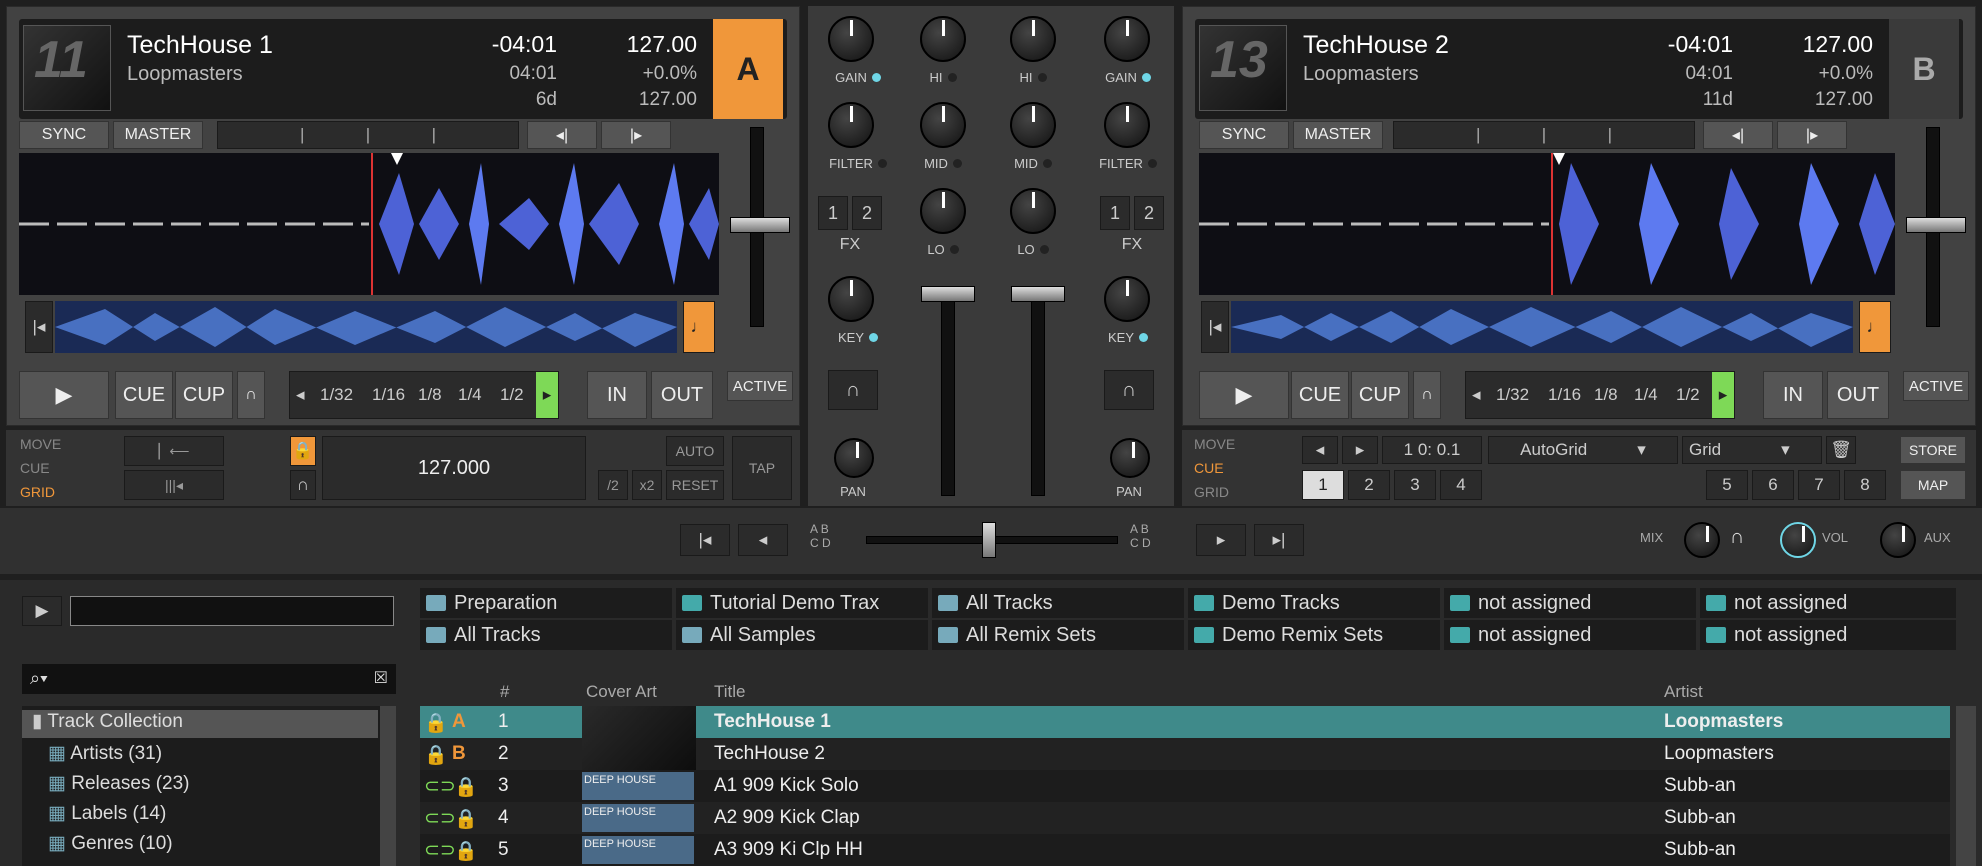  Describe the element at coordinates (158, 135) in the screenshot. I see `deck-a-master-button: MASTER` at that location.